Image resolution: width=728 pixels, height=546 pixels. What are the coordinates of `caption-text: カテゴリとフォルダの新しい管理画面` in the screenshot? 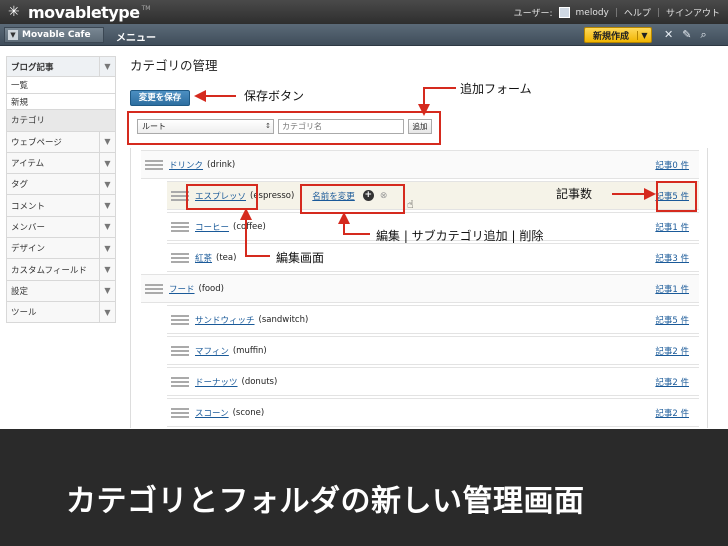 It's located at (325, 501).